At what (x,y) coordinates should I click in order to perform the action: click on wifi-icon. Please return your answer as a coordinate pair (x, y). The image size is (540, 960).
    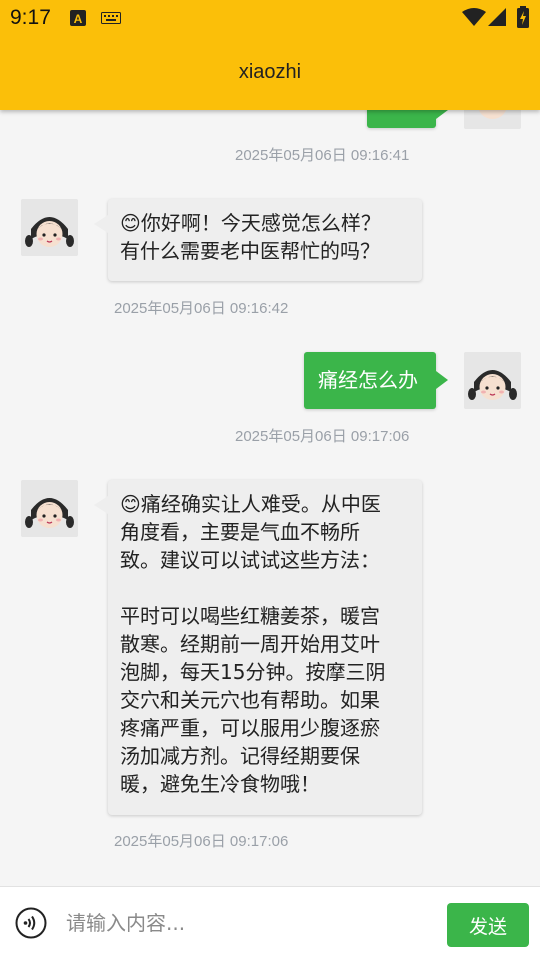
    Looking at the image, I should click on (474, 17).